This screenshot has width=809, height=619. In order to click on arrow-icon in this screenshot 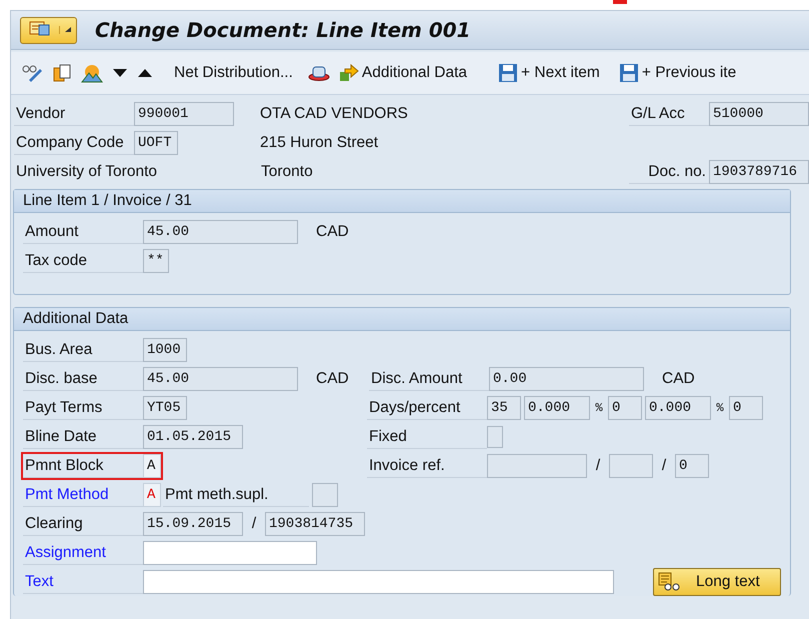, I will do `click(348, 73)`.